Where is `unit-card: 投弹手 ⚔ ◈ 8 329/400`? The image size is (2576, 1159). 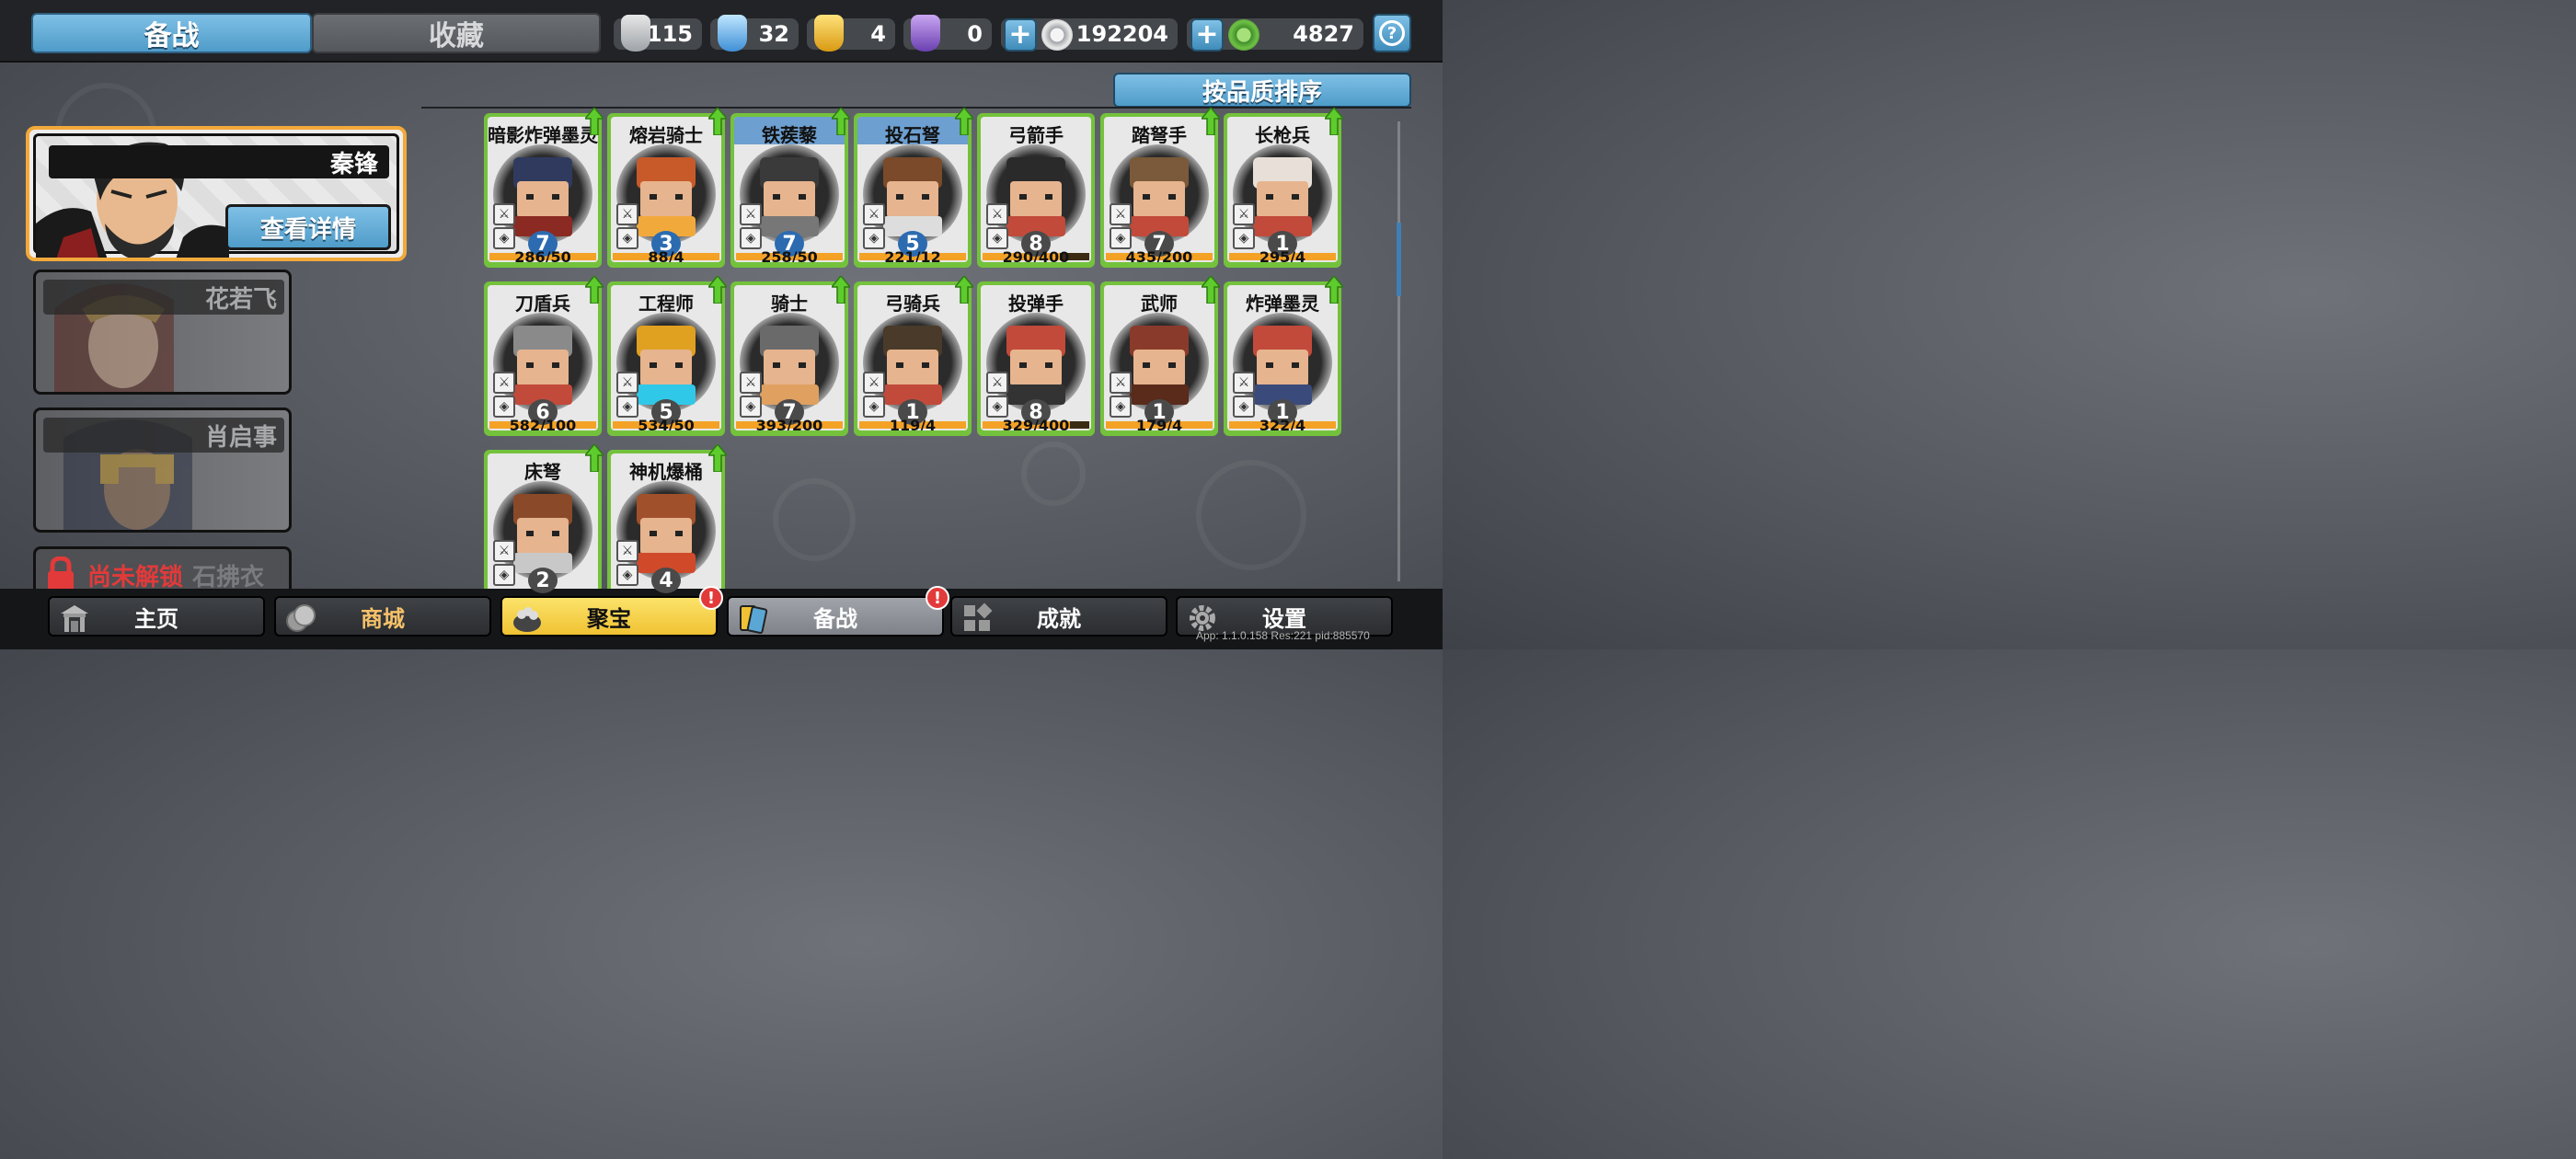 unit-card: 投弹手 ⚔ ◈ 8 329/400 is located at coordinates (1036, 358).